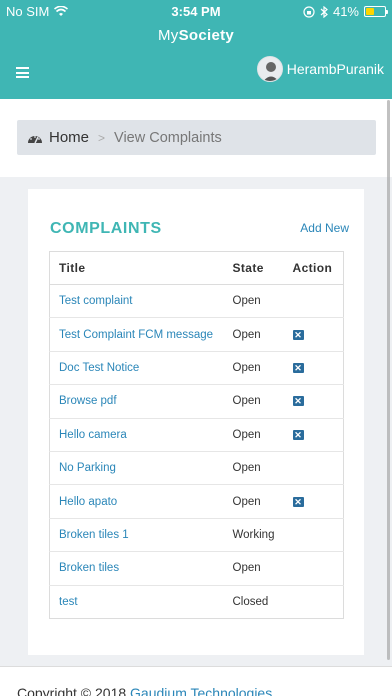 The width and height of the screenshot is (392, 696). What do you see at coordinates (35, 139) in the screenshot?
I see `dashboard-icon` at bounding box center [35, 139].